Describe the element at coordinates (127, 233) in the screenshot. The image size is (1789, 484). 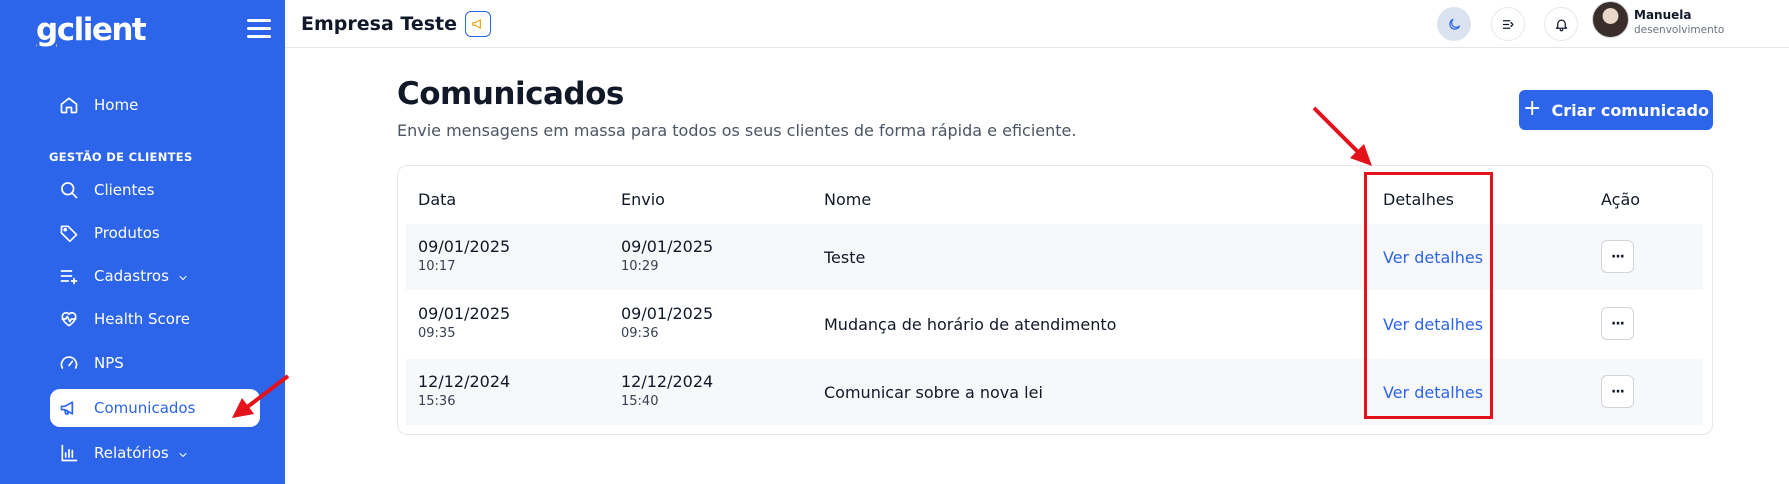
I see `sidebar-item-label: Produtos` at that location.